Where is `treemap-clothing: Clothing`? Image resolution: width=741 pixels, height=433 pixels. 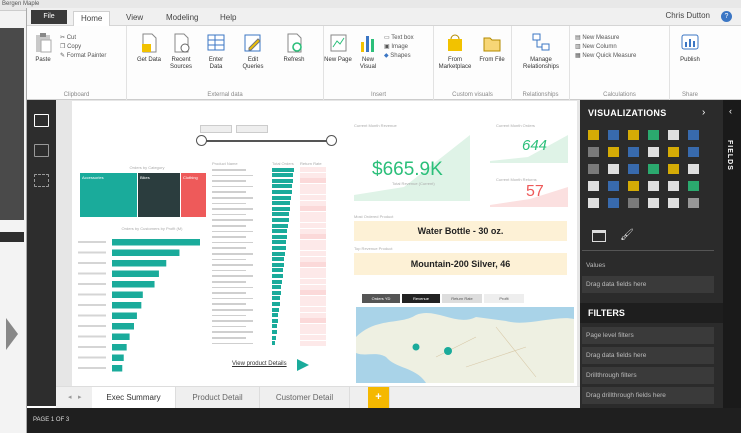 treemap-clothing: Clothing is located at coordinates (193, 195).